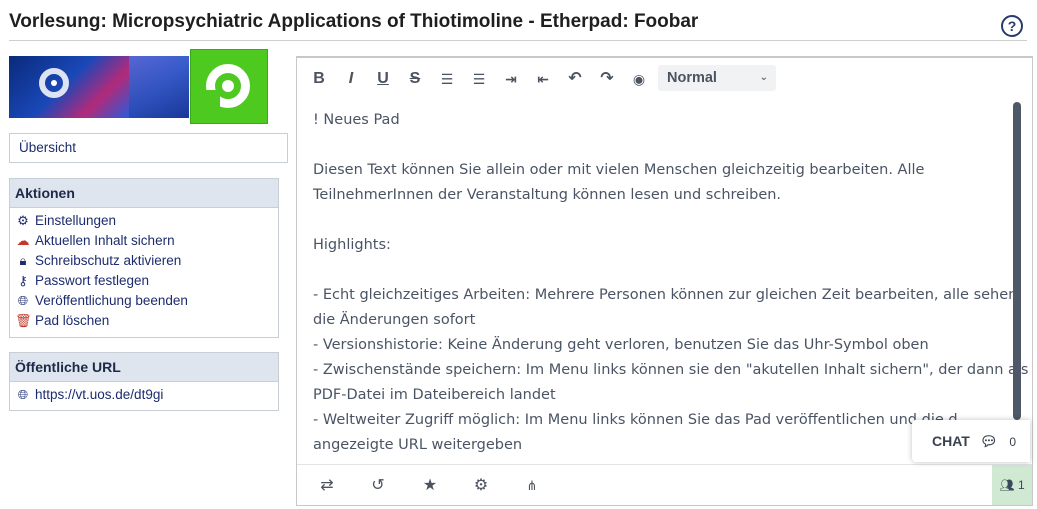 The height and width of the screenshot is (509, 1037). What do you see at coordinates (378, 486) in the screenshot?
I see `history-icon: ↺` at bounding box center [378, 486].